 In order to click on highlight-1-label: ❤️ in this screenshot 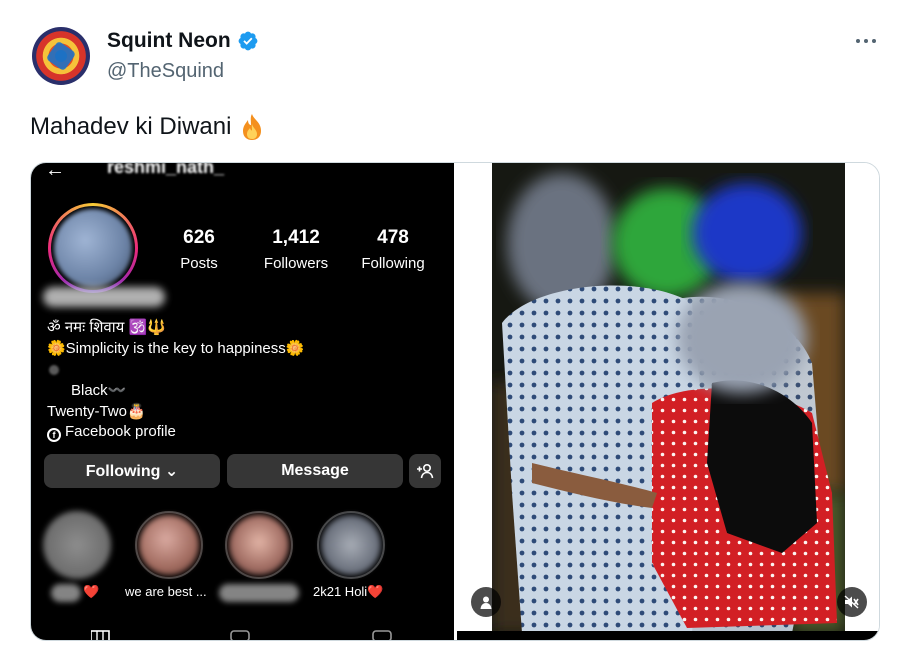, I will do `click(91, 591)`.